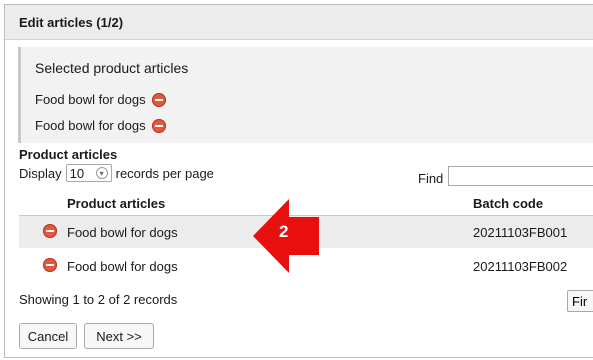  I want to click on cell-batch-code: 20211103FB002, so click(520, 266).